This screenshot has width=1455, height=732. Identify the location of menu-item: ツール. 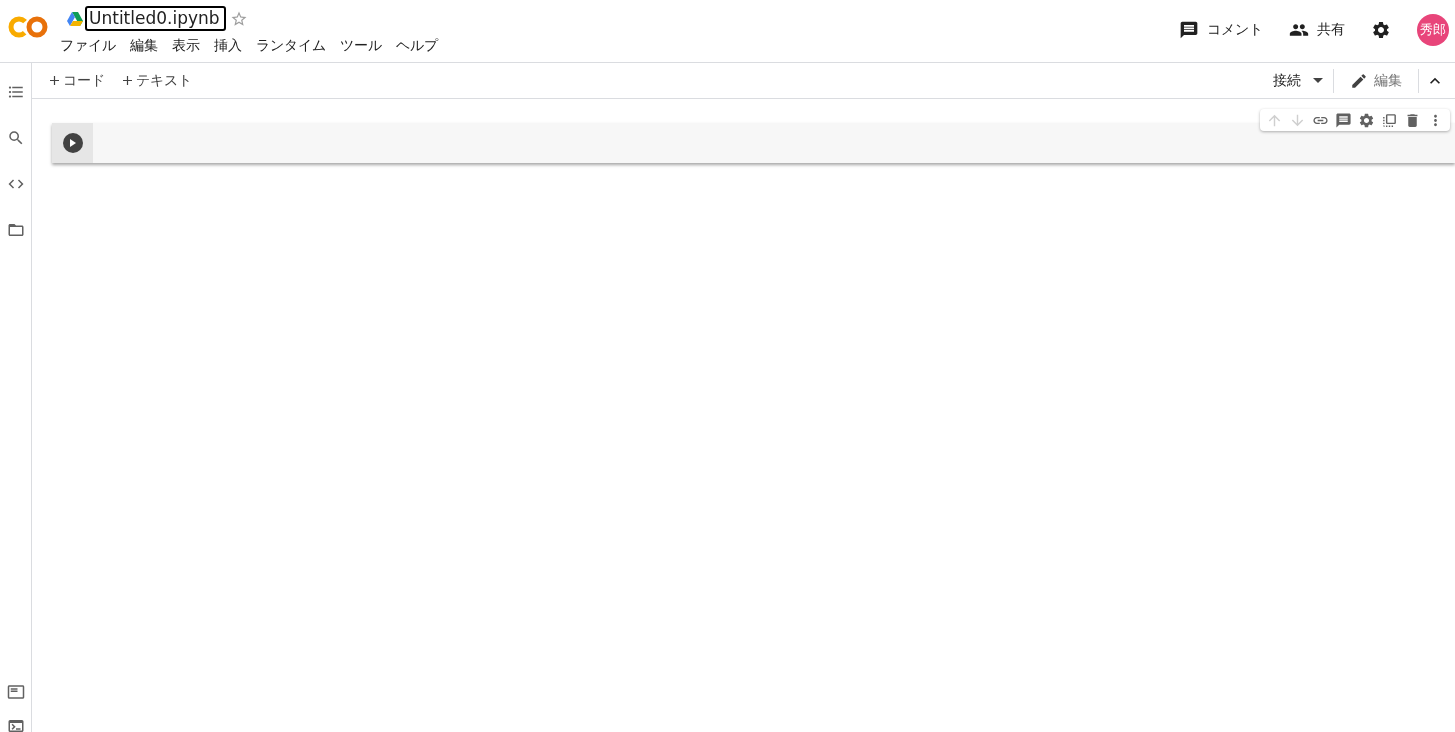
(361, 45).